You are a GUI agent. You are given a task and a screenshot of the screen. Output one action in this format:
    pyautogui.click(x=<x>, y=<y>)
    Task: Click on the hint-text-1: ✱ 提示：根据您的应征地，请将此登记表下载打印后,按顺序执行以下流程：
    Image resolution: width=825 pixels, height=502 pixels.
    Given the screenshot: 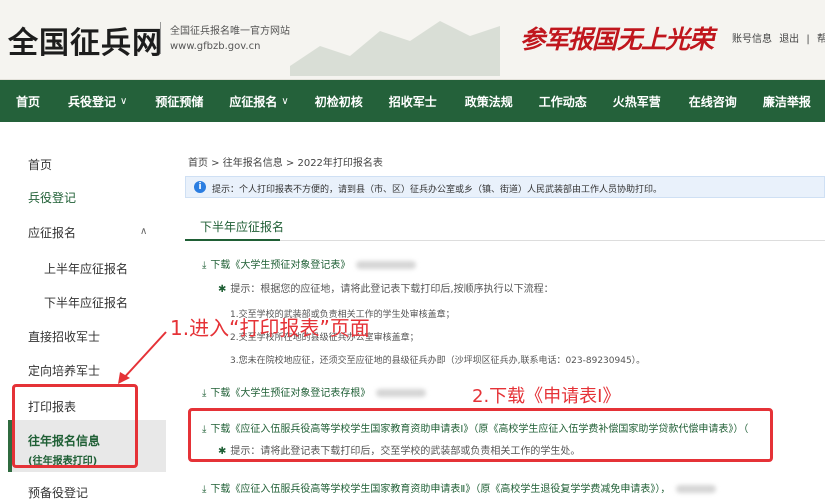 What is the action you would take?
    pyautogui.click(x=386, y=287)
    